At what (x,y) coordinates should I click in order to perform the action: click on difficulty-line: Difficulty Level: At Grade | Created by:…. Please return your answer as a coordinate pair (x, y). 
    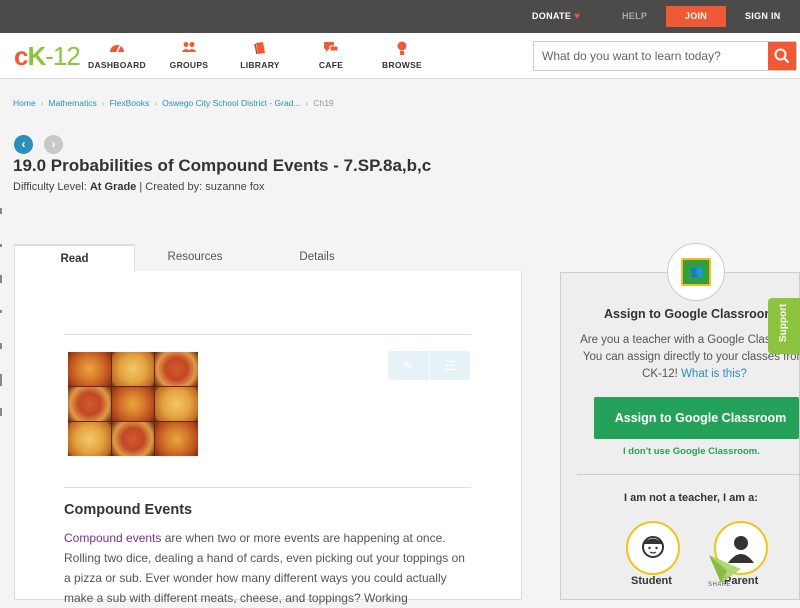
    Looking at the image, I should click on (139, 187).